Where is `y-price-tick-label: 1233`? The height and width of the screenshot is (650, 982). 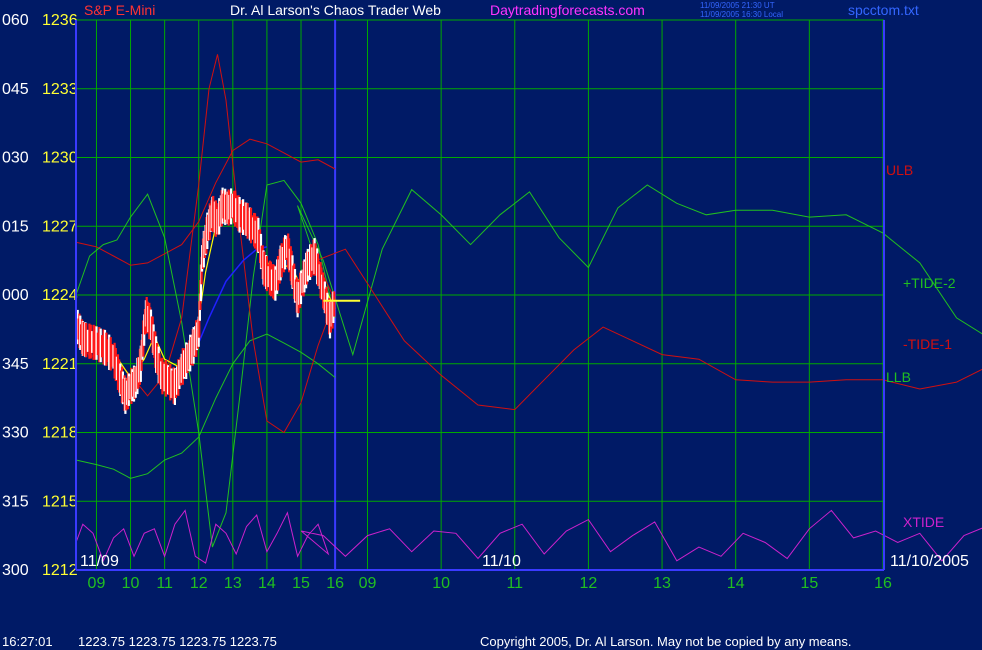 y-price-tick-label: 1233 is located at coordinates (60, 89).